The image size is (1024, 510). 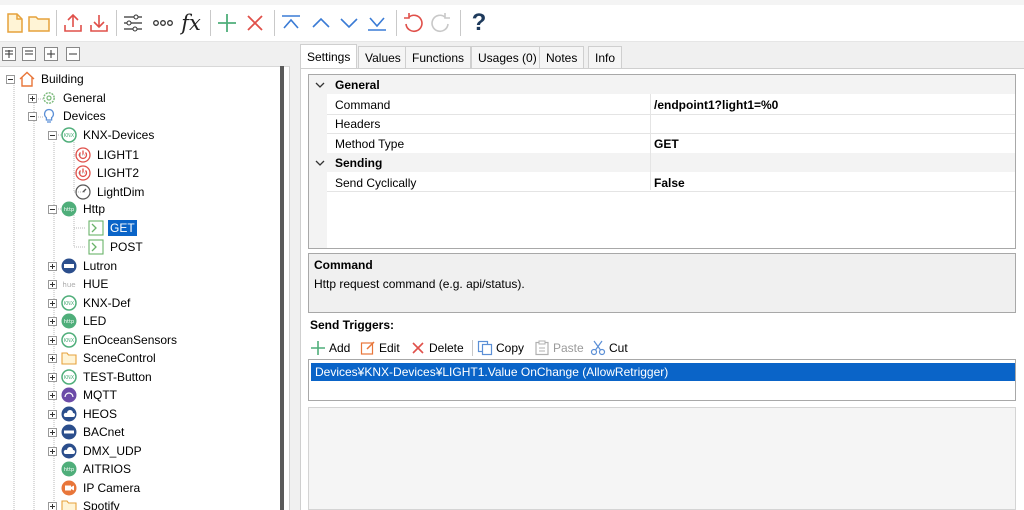 I want to click on cloud-icon, so click(x=69, y=414).